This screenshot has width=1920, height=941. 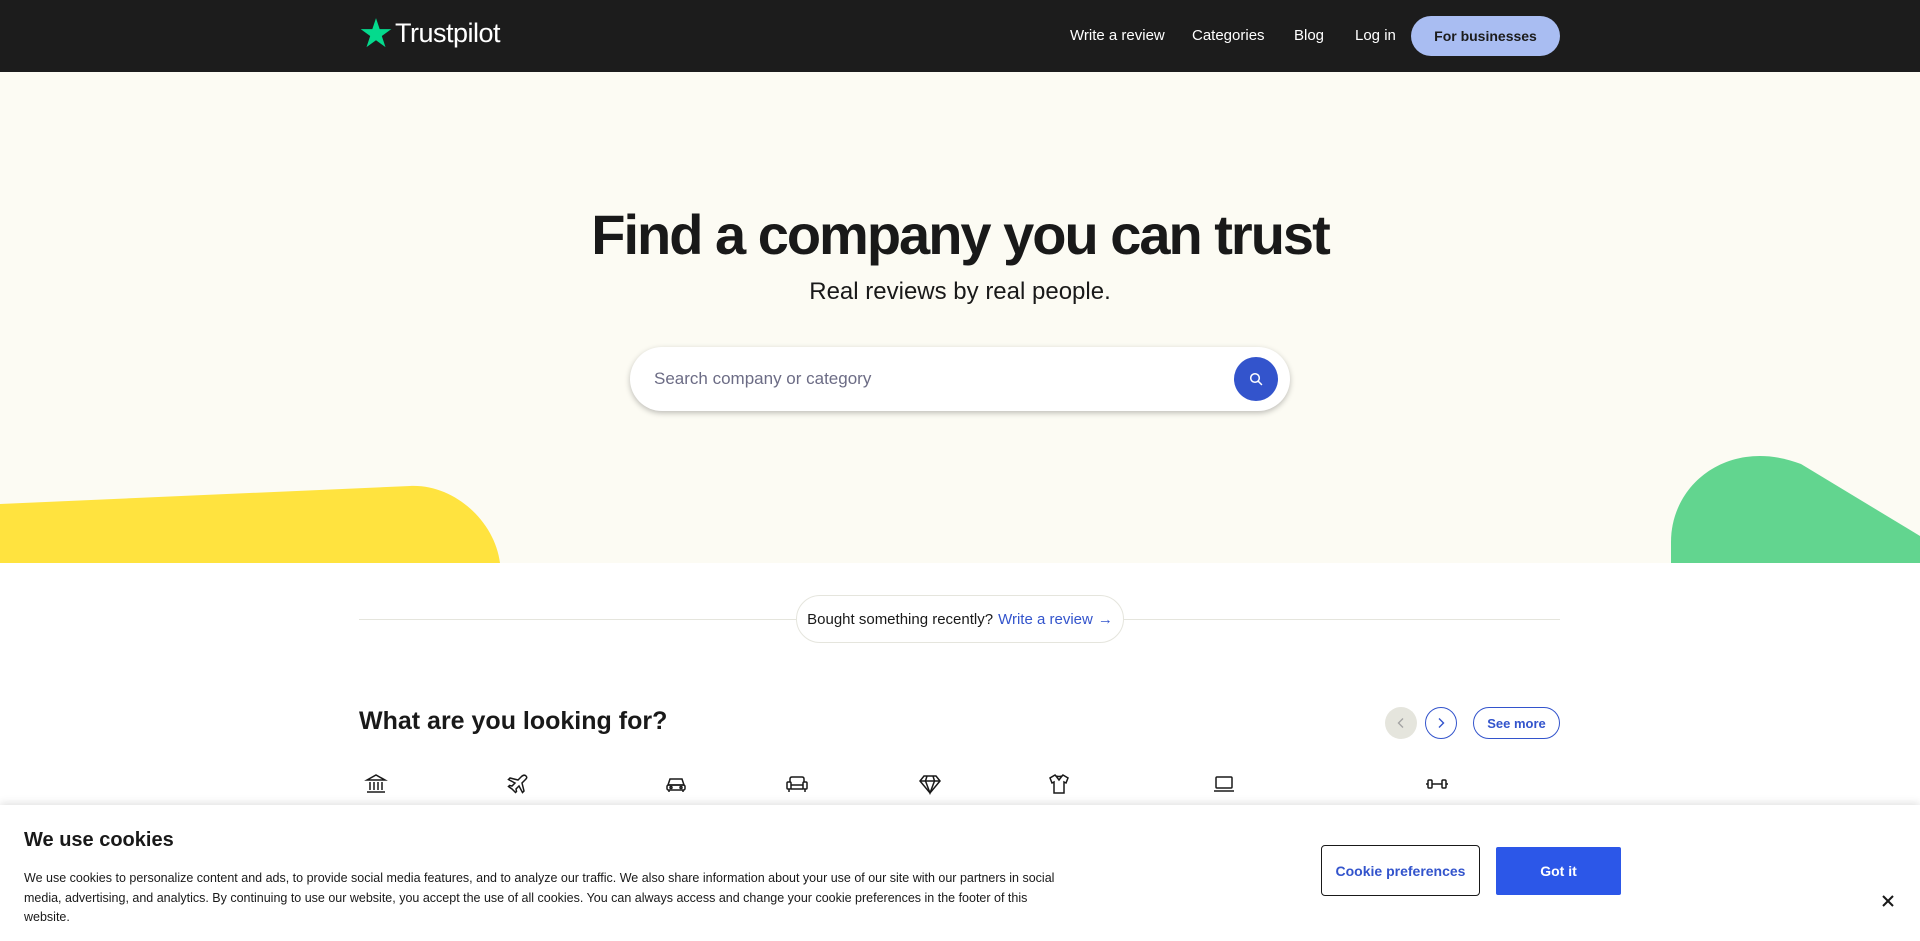 What do you see at coordinates (1795, 509) in the screenshot?
I see `decorative-green-shape` at bounding box center [1795, 509].